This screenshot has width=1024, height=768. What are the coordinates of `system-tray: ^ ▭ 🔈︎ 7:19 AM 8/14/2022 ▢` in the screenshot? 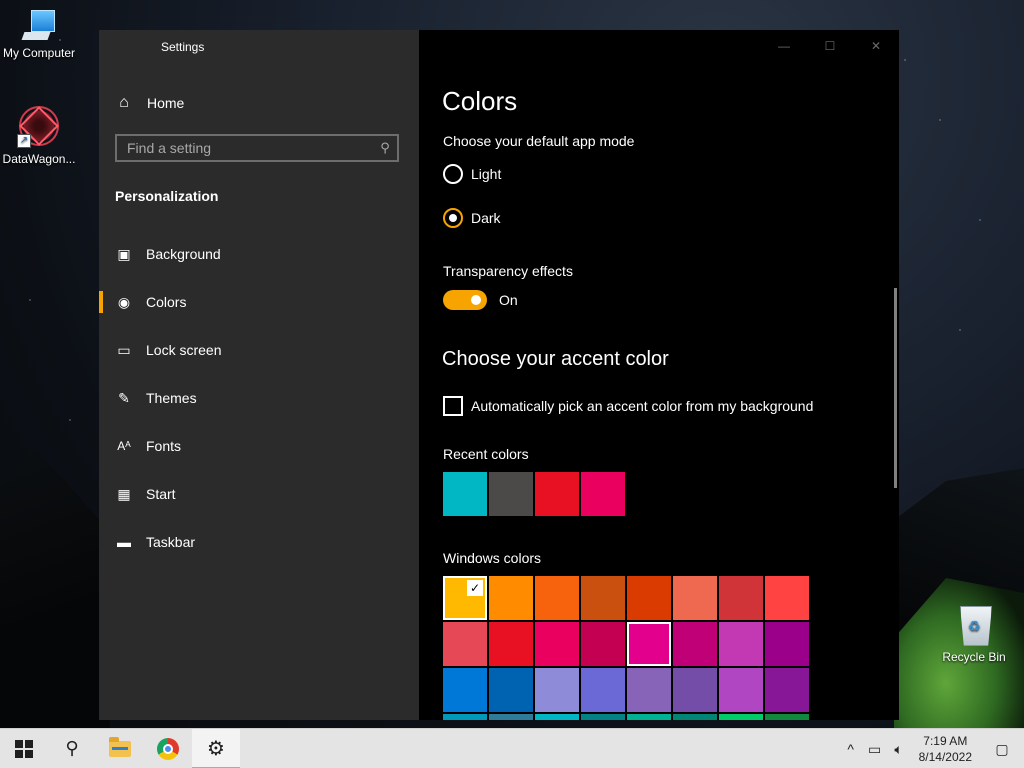 It's located at (931, 748).